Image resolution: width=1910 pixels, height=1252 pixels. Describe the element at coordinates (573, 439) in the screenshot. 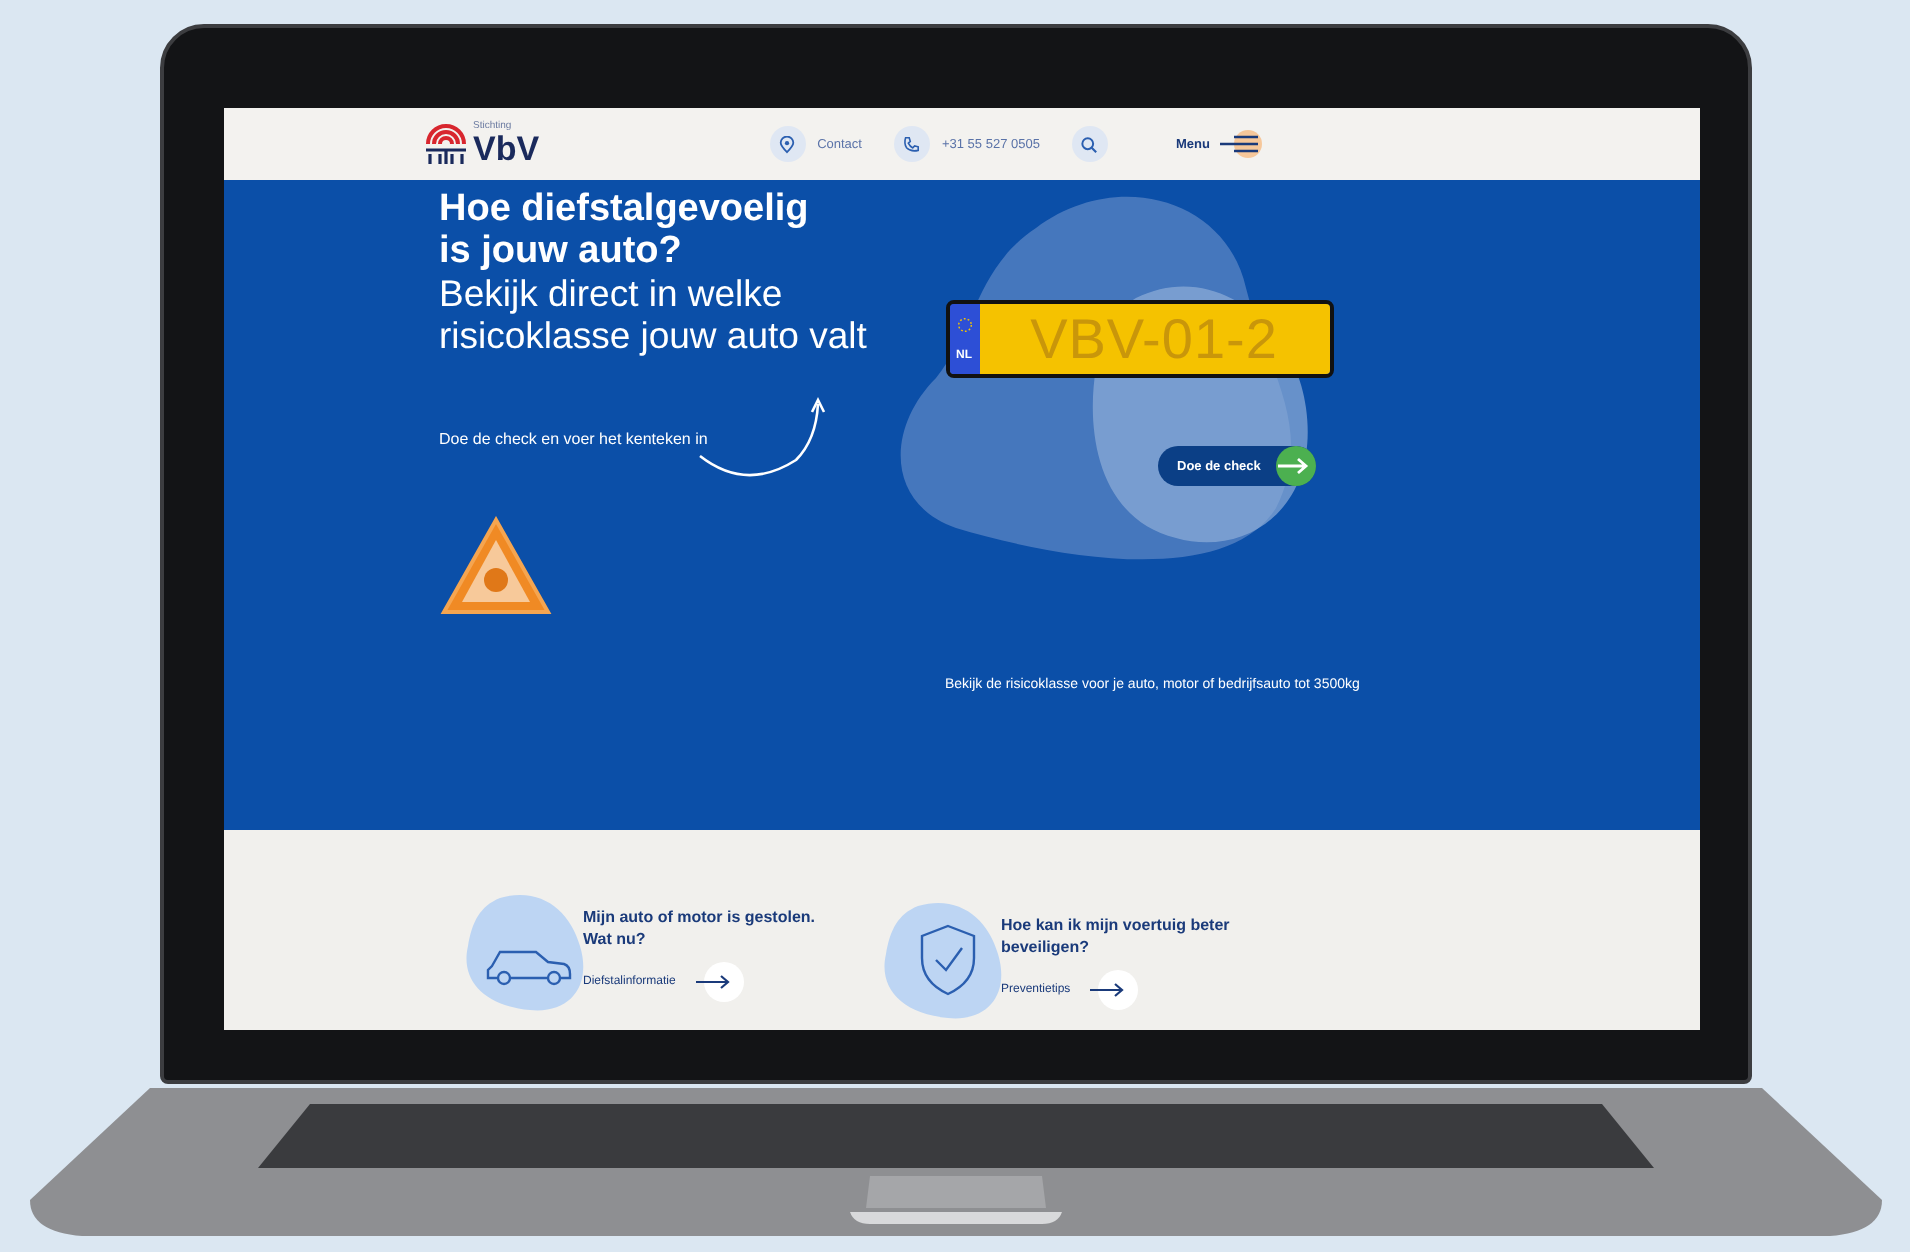

I see `check-prompt: Doe de check en voer het kenteken in` at that location.